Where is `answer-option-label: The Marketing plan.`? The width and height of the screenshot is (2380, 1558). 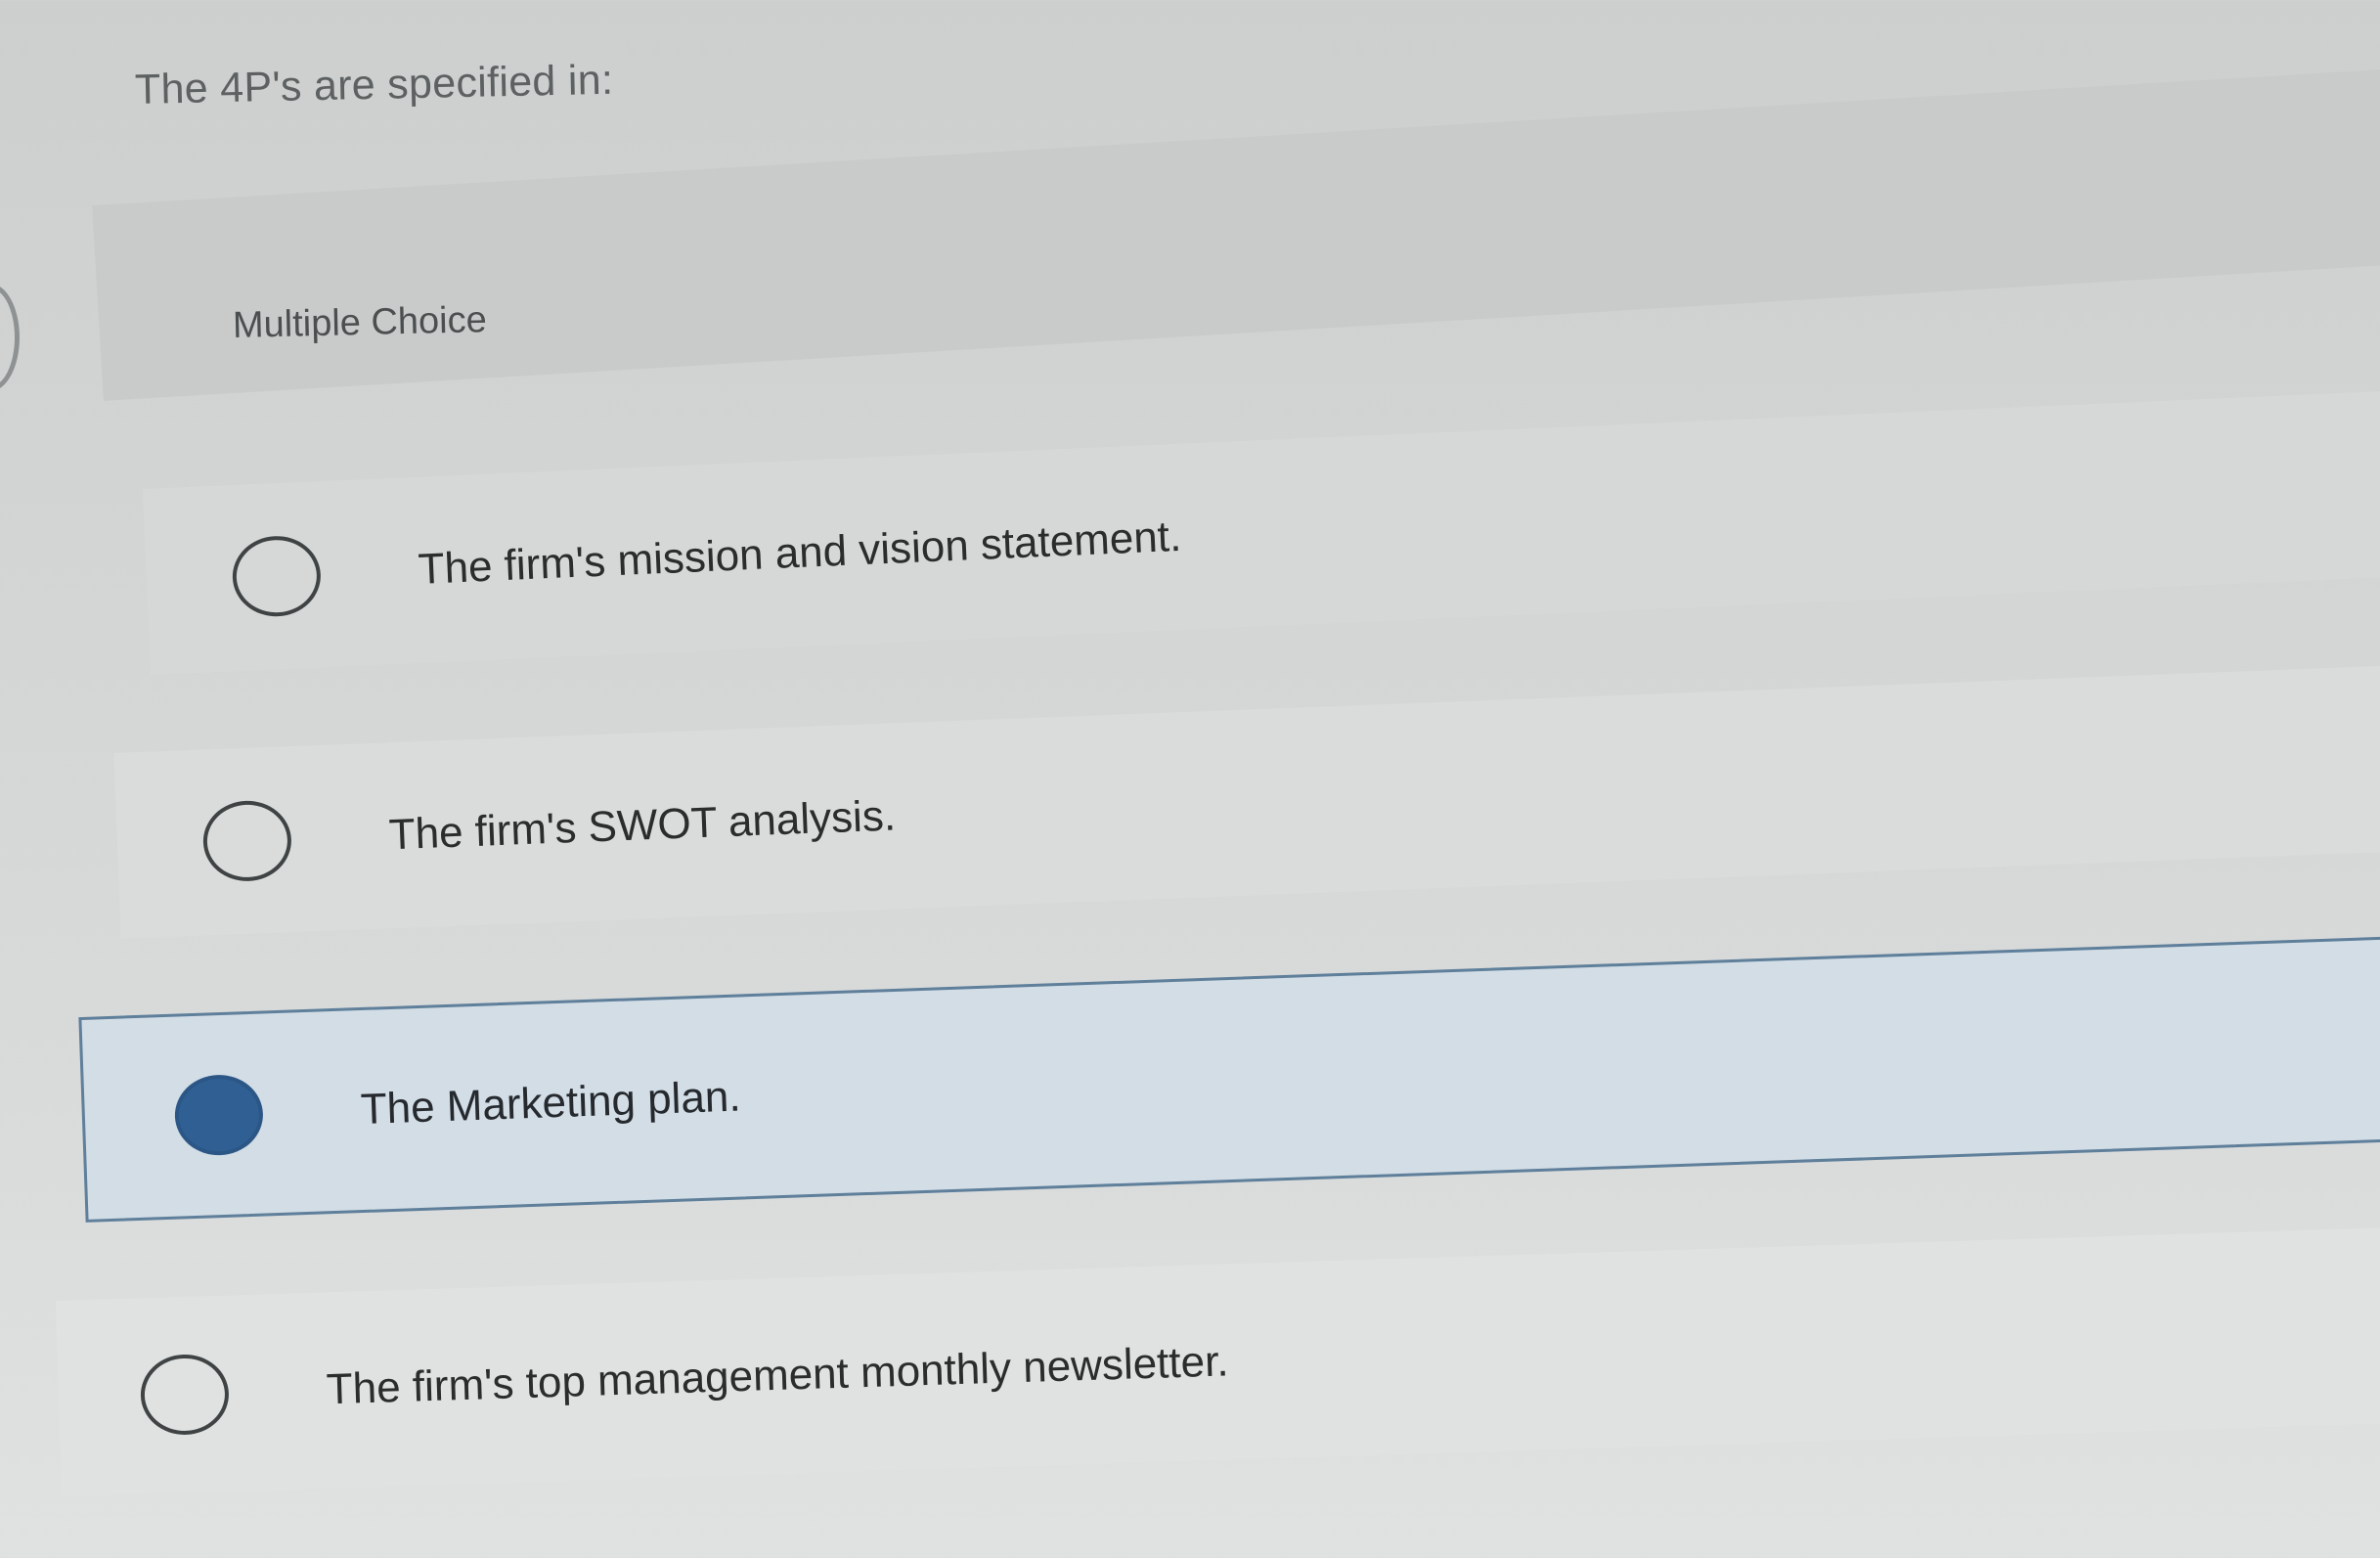
answer-option-label: The Marketing plan. is located at coordinates (550, 1103).